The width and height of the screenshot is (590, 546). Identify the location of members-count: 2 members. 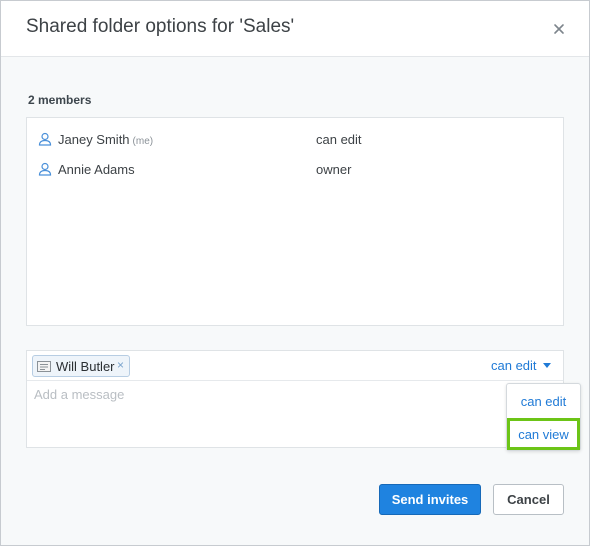
(60, 100).